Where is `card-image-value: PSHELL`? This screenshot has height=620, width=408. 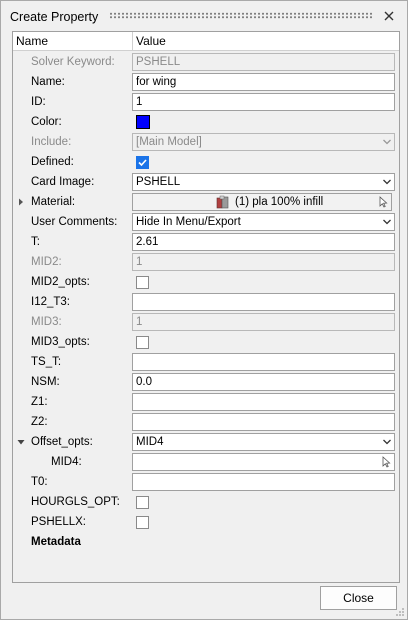 card-image-value: PSHELL is located at coordinates (158, 182).